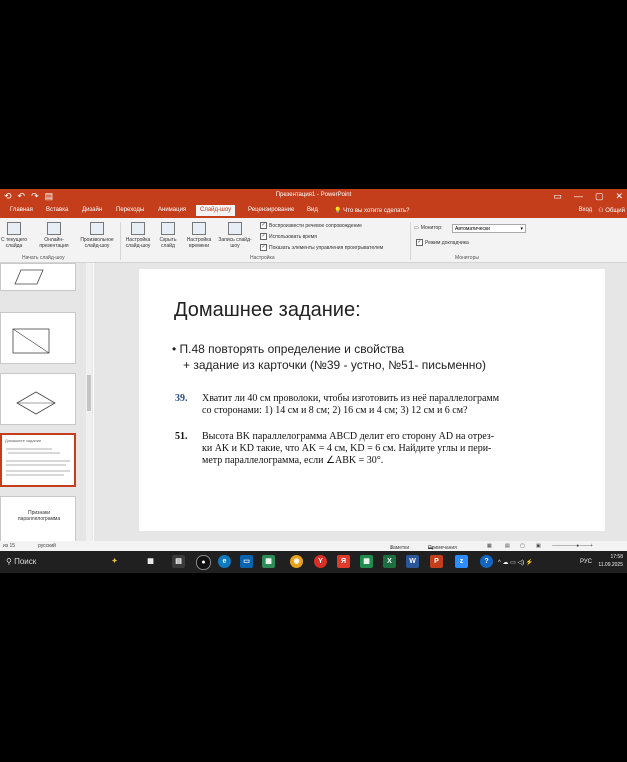 Image resolution: width=627 pixels, height=762 pixels. What do you see at coordinates (599, 196) in the screenshot?
I see `maximize-button: ▢` at bounding box center [599, 196].